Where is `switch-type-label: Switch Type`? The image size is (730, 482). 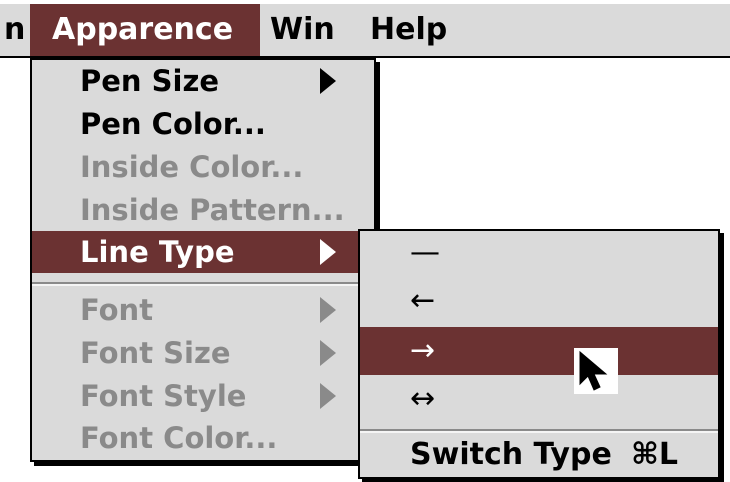
switch-type-label: Switch Type is located at coordinates (511, 454).